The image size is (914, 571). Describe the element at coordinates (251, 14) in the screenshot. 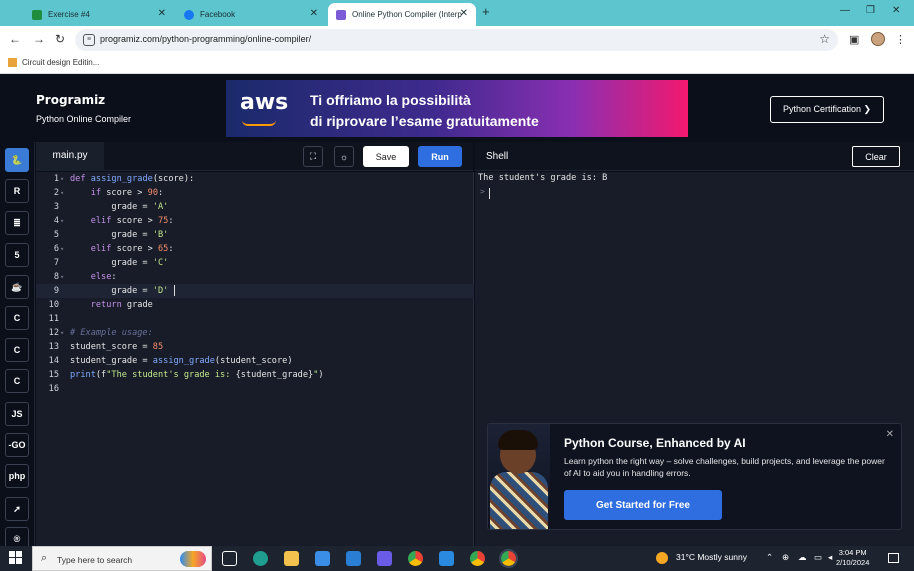

I see `tab-facebook: Facebook ✕` at that location.